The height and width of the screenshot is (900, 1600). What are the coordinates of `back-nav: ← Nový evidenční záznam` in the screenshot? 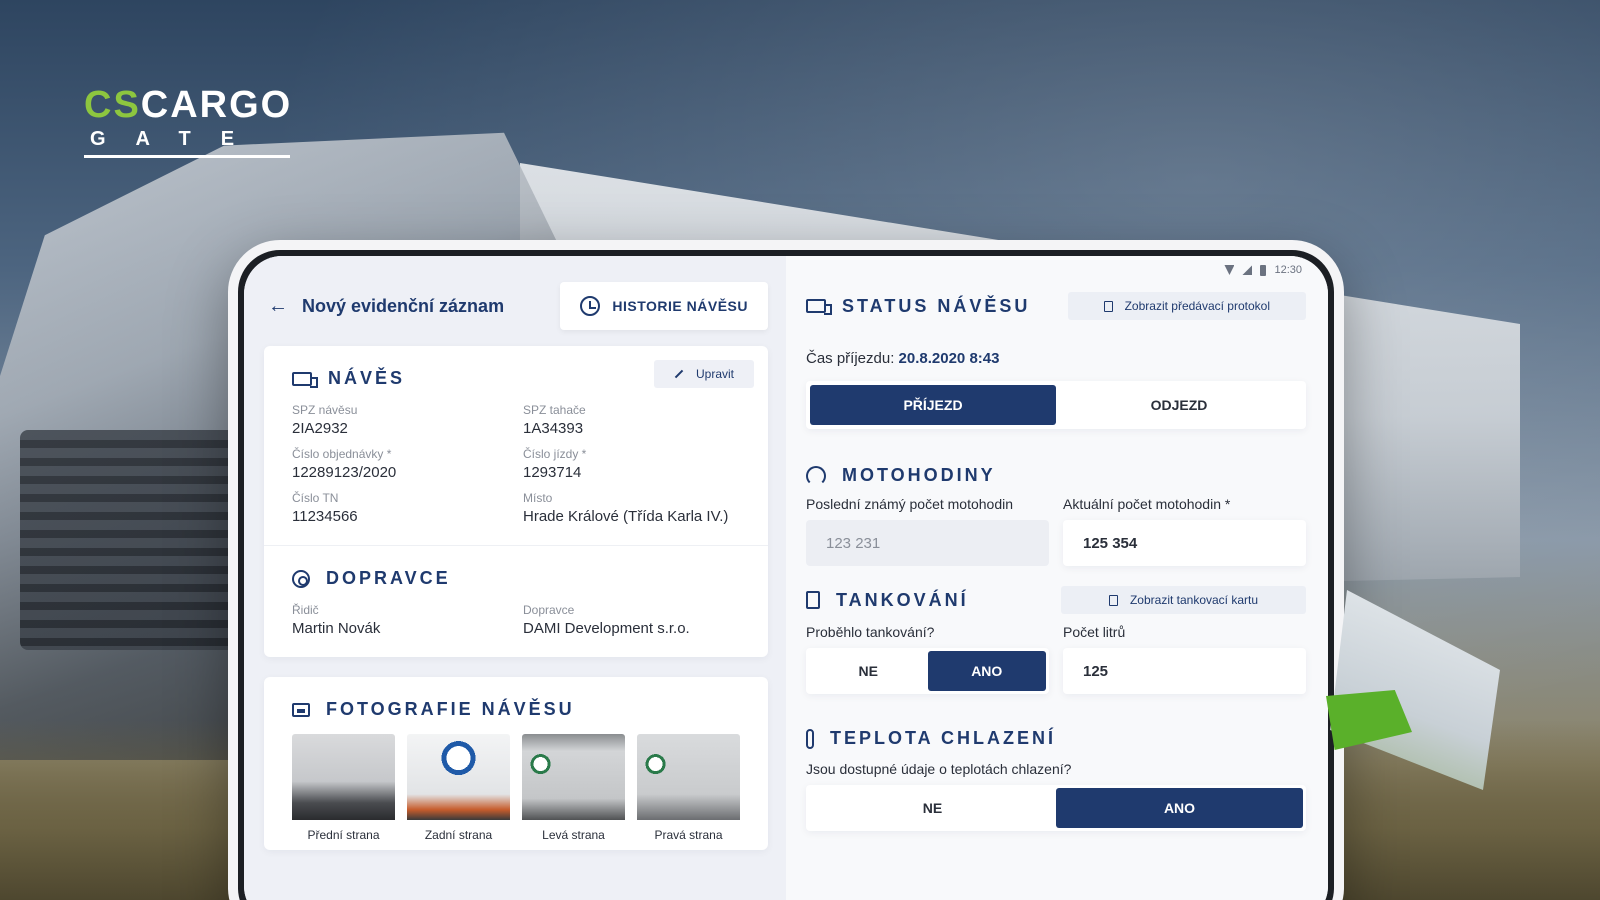 It's located at (384, 306).